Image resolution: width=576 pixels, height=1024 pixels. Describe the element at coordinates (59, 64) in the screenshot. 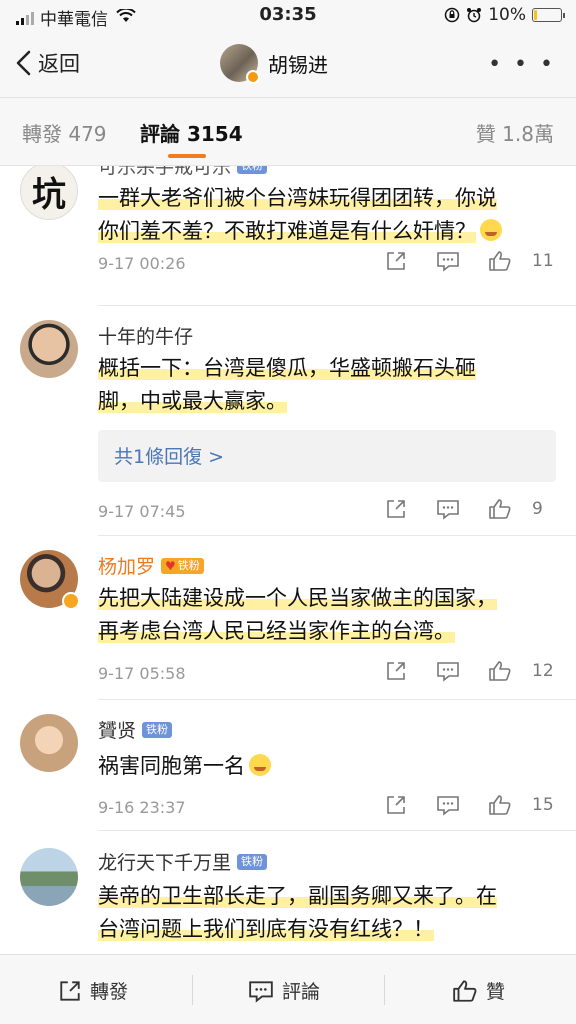

I see `back-label: 返回` at that location.